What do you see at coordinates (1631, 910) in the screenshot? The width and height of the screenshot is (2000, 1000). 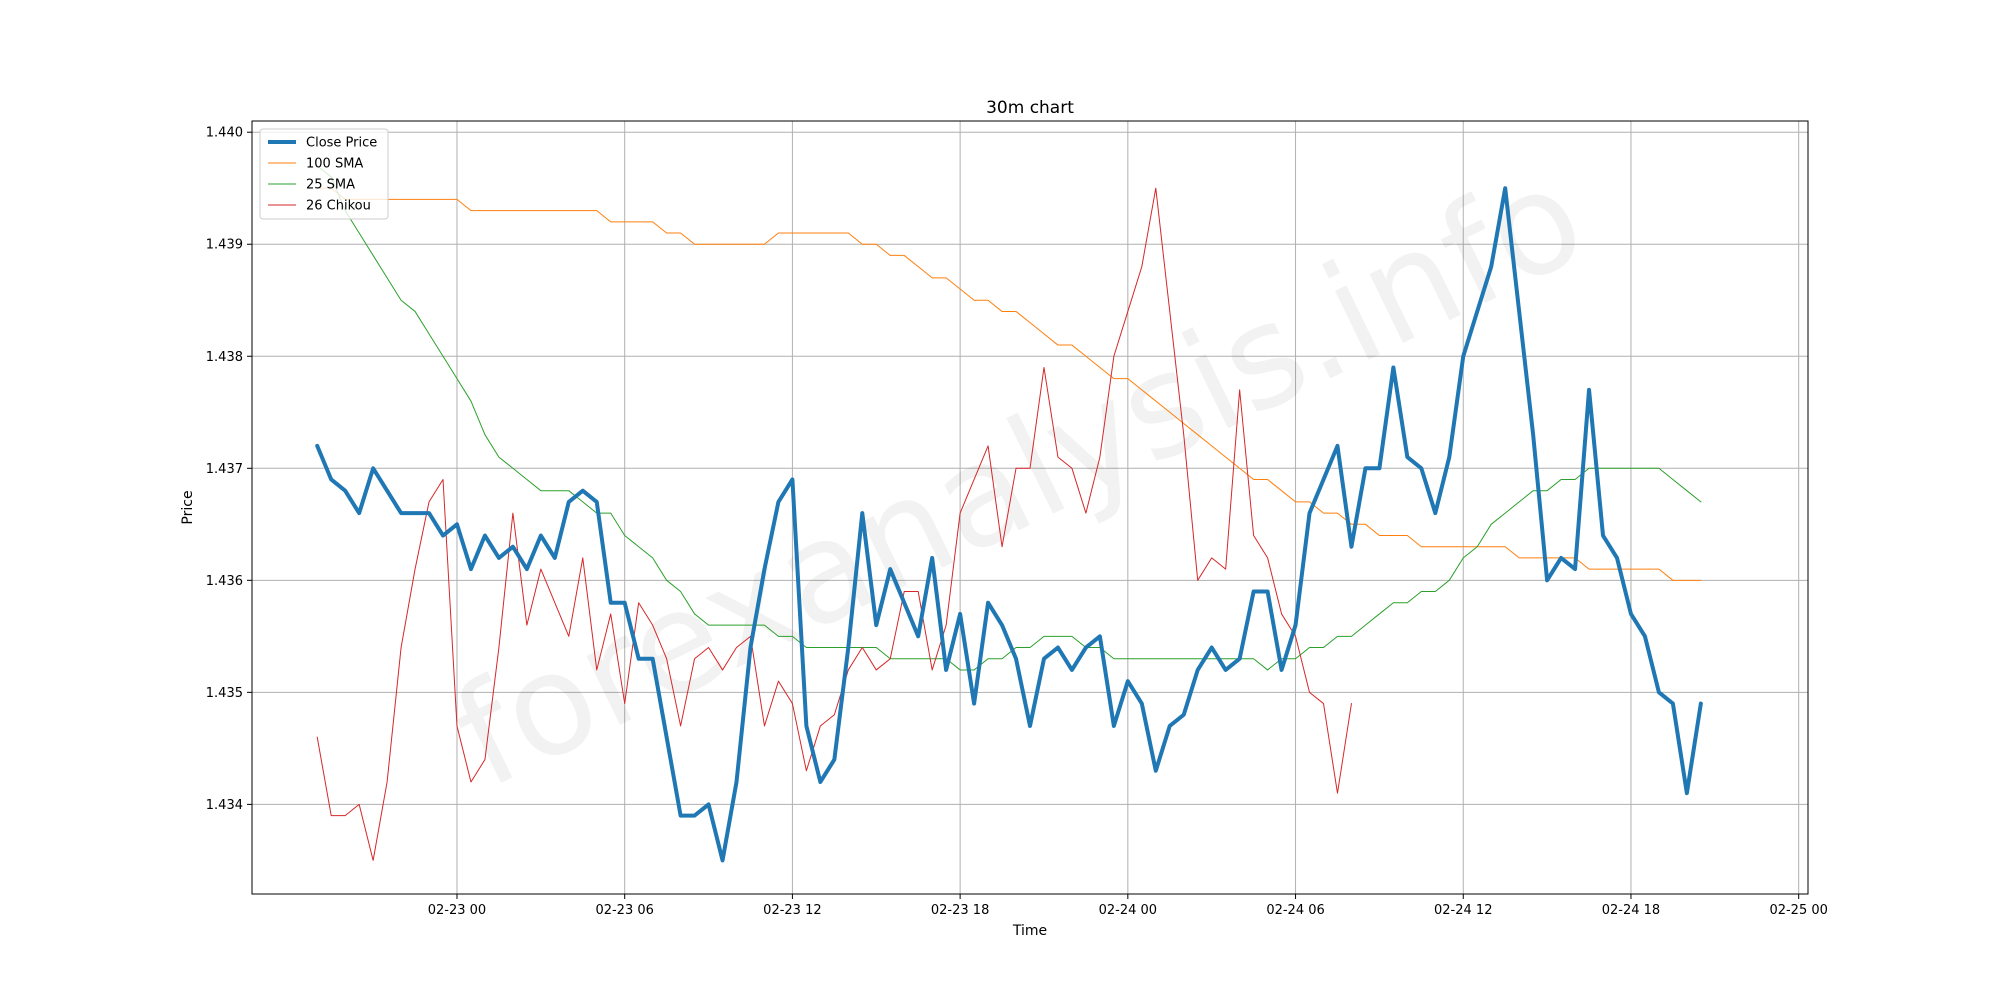 I see `x-tick-label: 02-24 18` at bounding box center [1631, 910].